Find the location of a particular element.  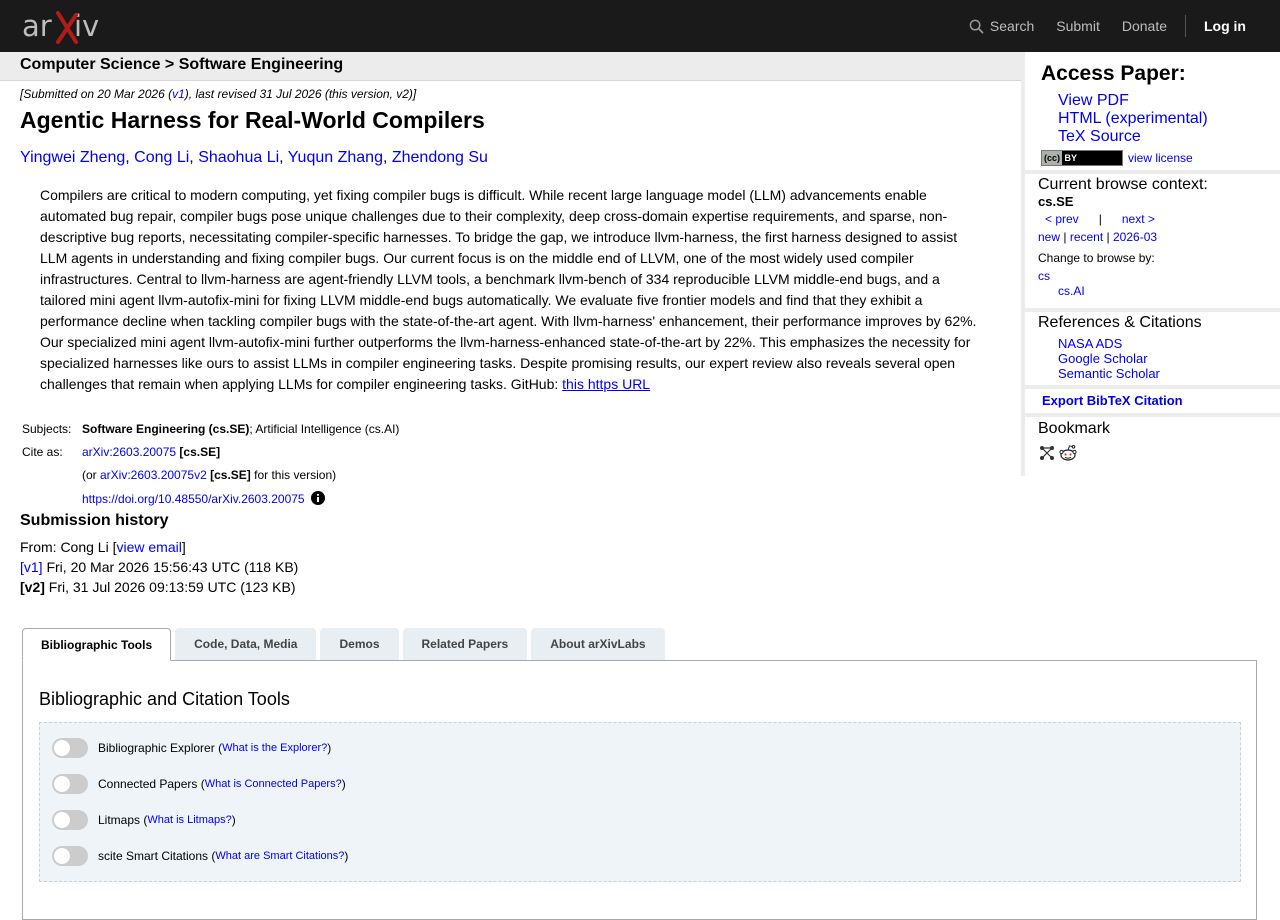

empty-cell is located at coordinates (50, 476).